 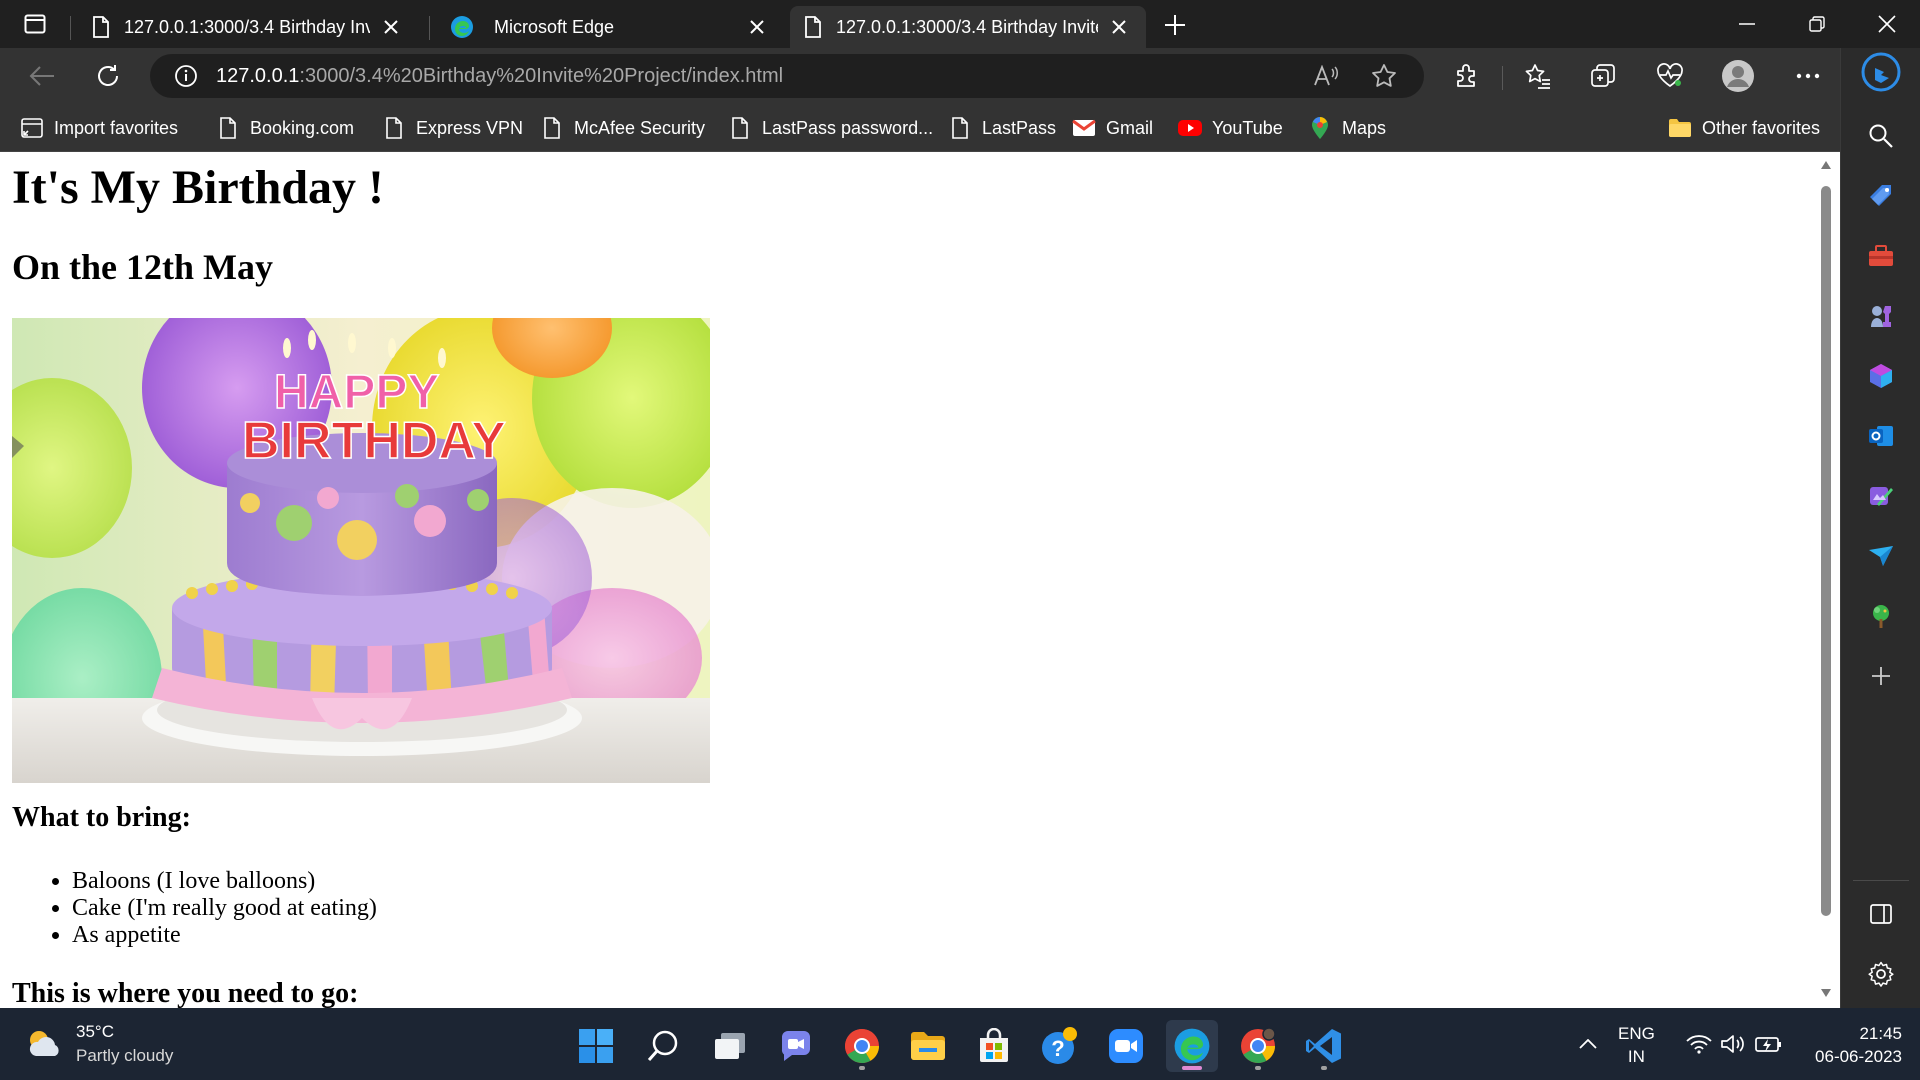 I want to click on favorite-label: Gmail, so click(x=1130, y=127).